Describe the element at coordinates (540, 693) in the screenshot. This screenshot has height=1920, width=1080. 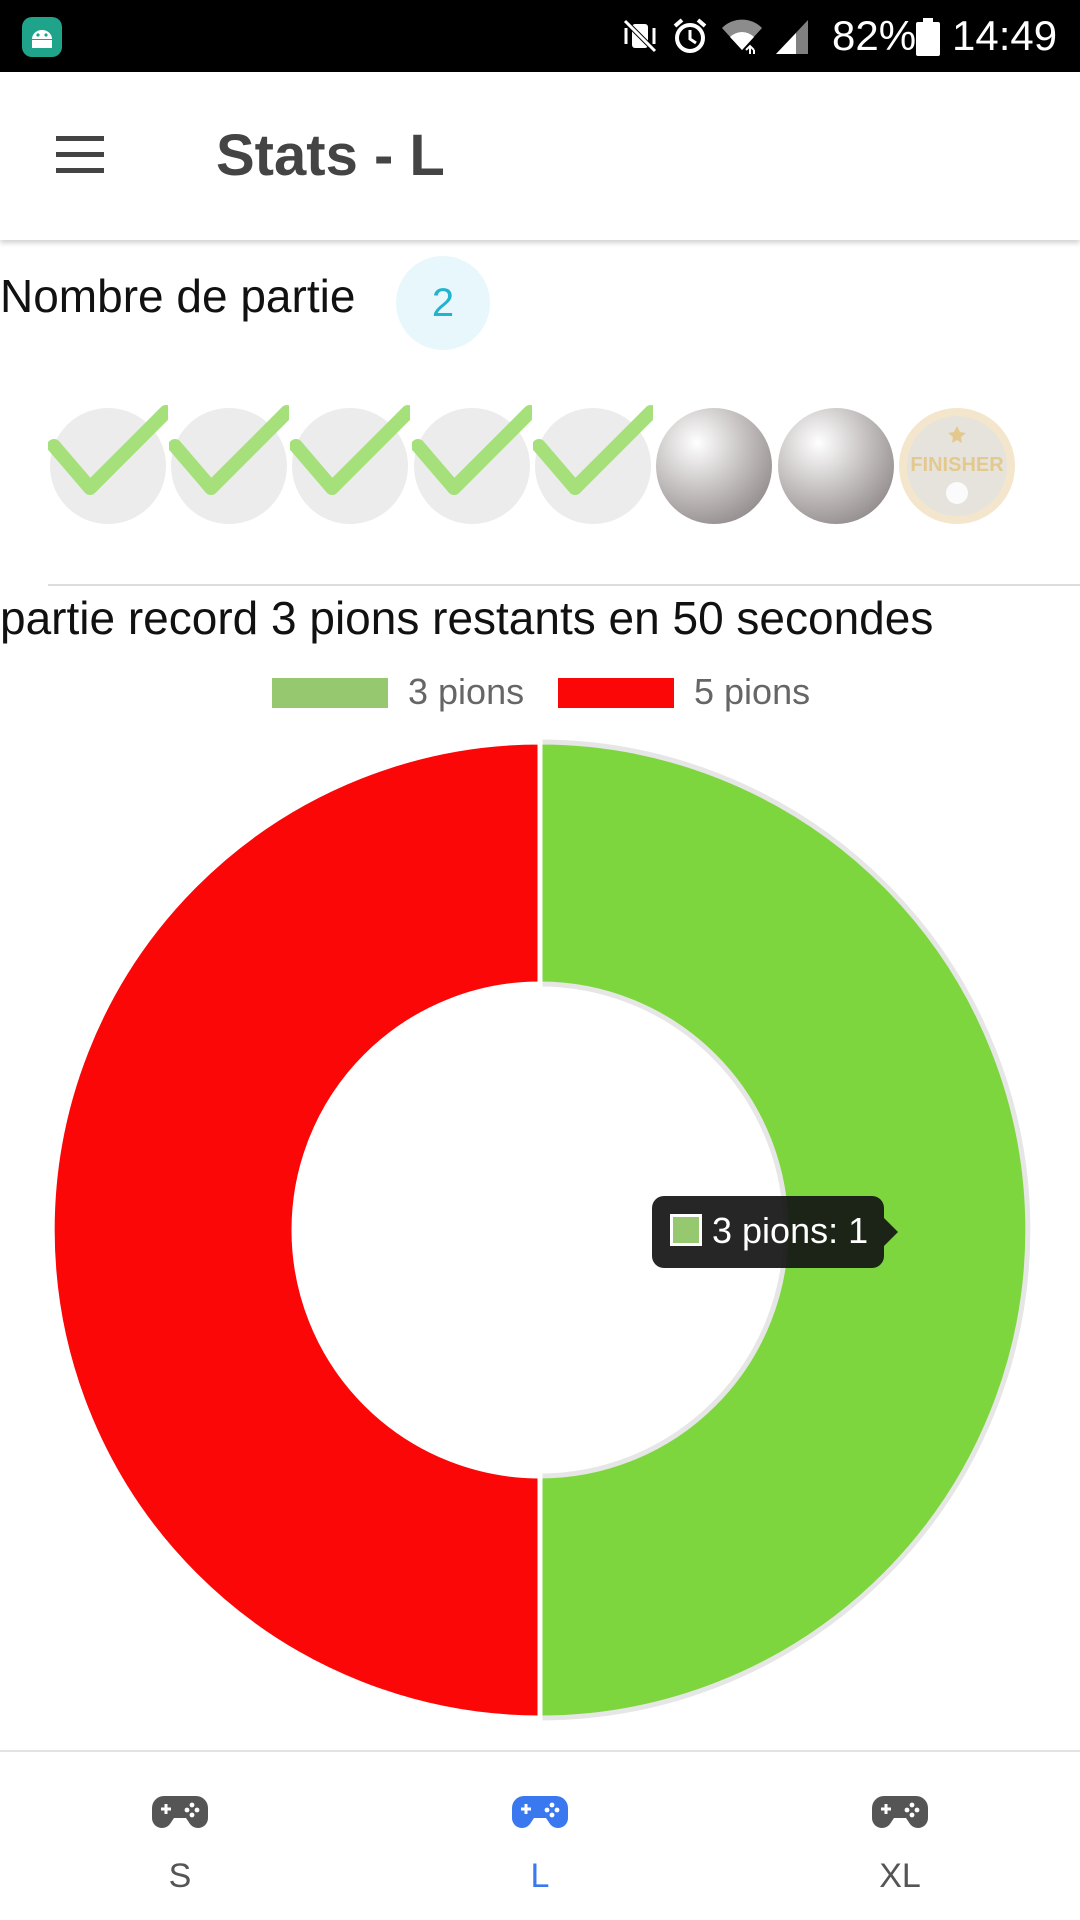
I see `chart-legend: 3 pions 5 pions` at that location.